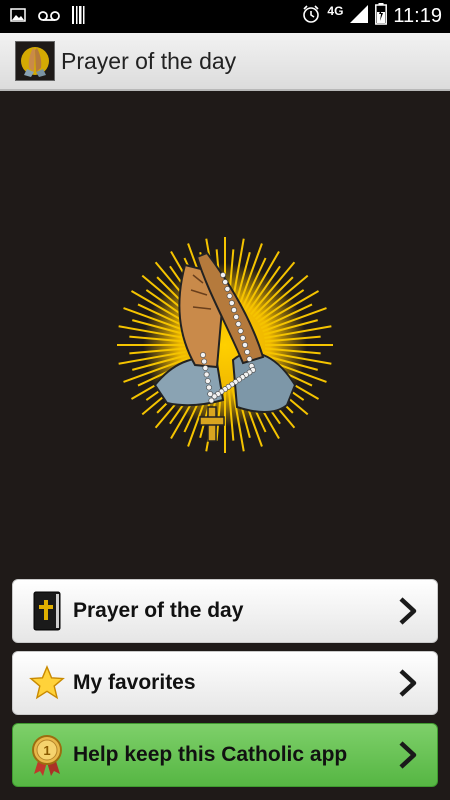 This screenshot has width=450, height=800. What do you see at coordinates (47, 611) in the screenshot?
I see `bible-icon` at bounding box center [47, 611].